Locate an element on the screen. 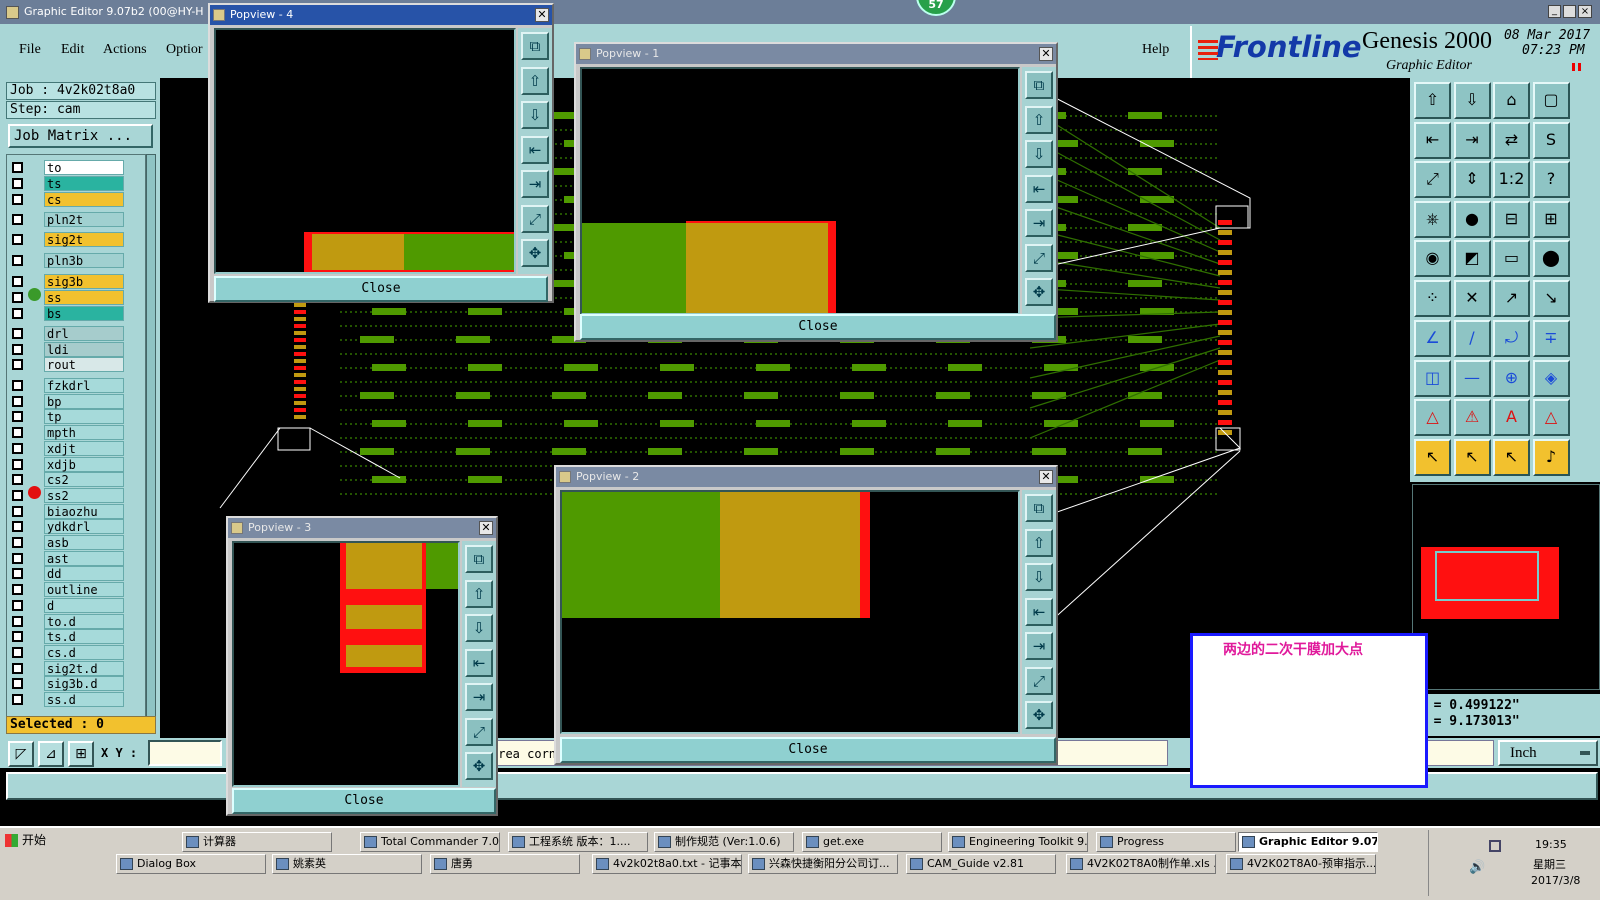 The width and height of the screenshot is (1600, 900). layer-name: ss.d is located at coordinates (84, 699).